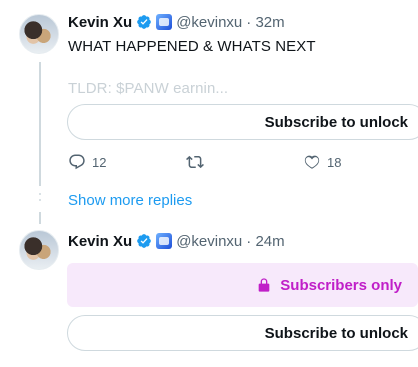  What do you see at coordinates (99, 162) in the screenshot?
I see `reply-count: 12` at bounding box center [99, 162].